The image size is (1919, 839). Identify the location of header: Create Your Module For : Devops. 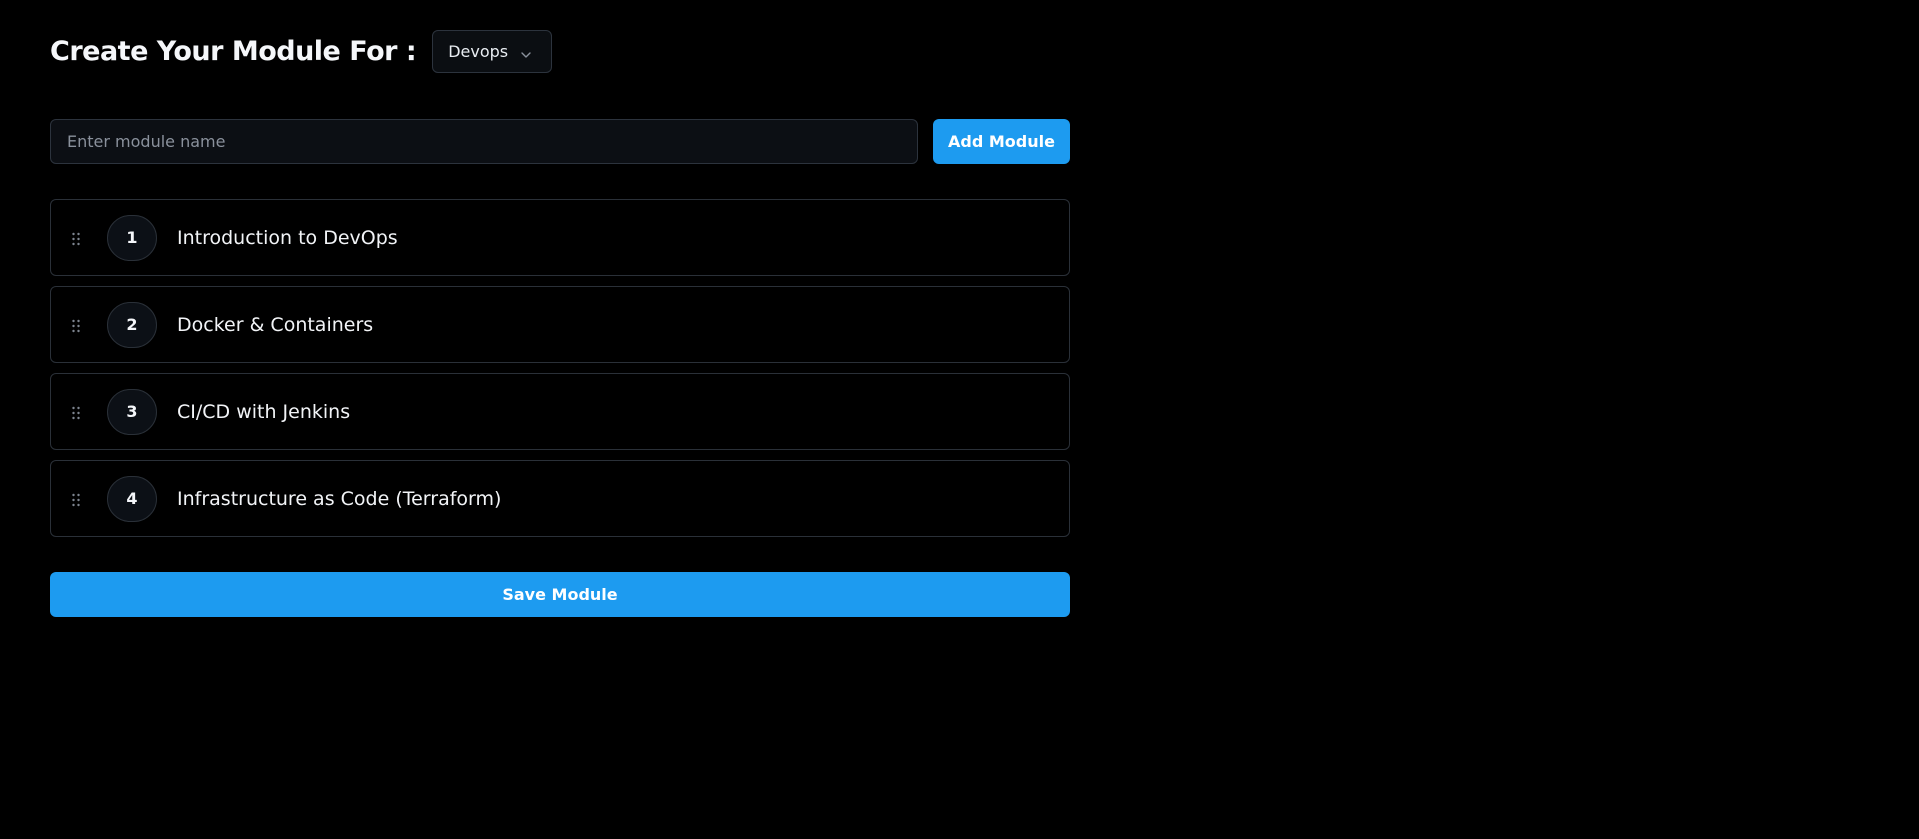
(301, 51).